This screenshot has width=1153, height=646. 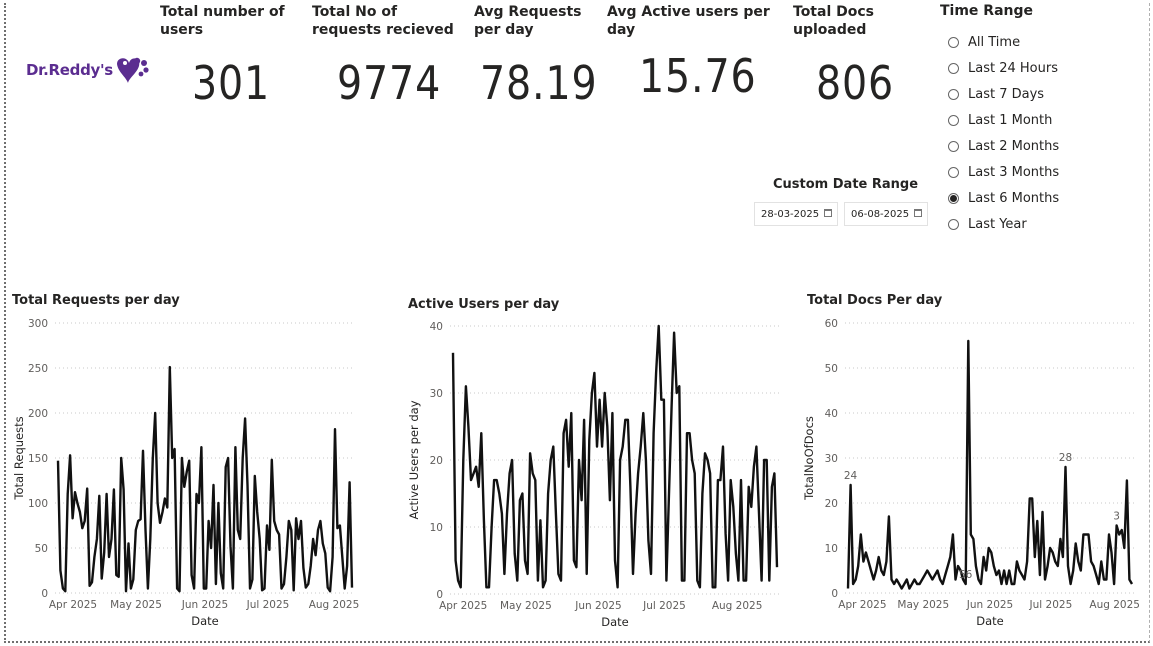 I want to click on time-range-option: Last Year, so click(x=1003, y=224).